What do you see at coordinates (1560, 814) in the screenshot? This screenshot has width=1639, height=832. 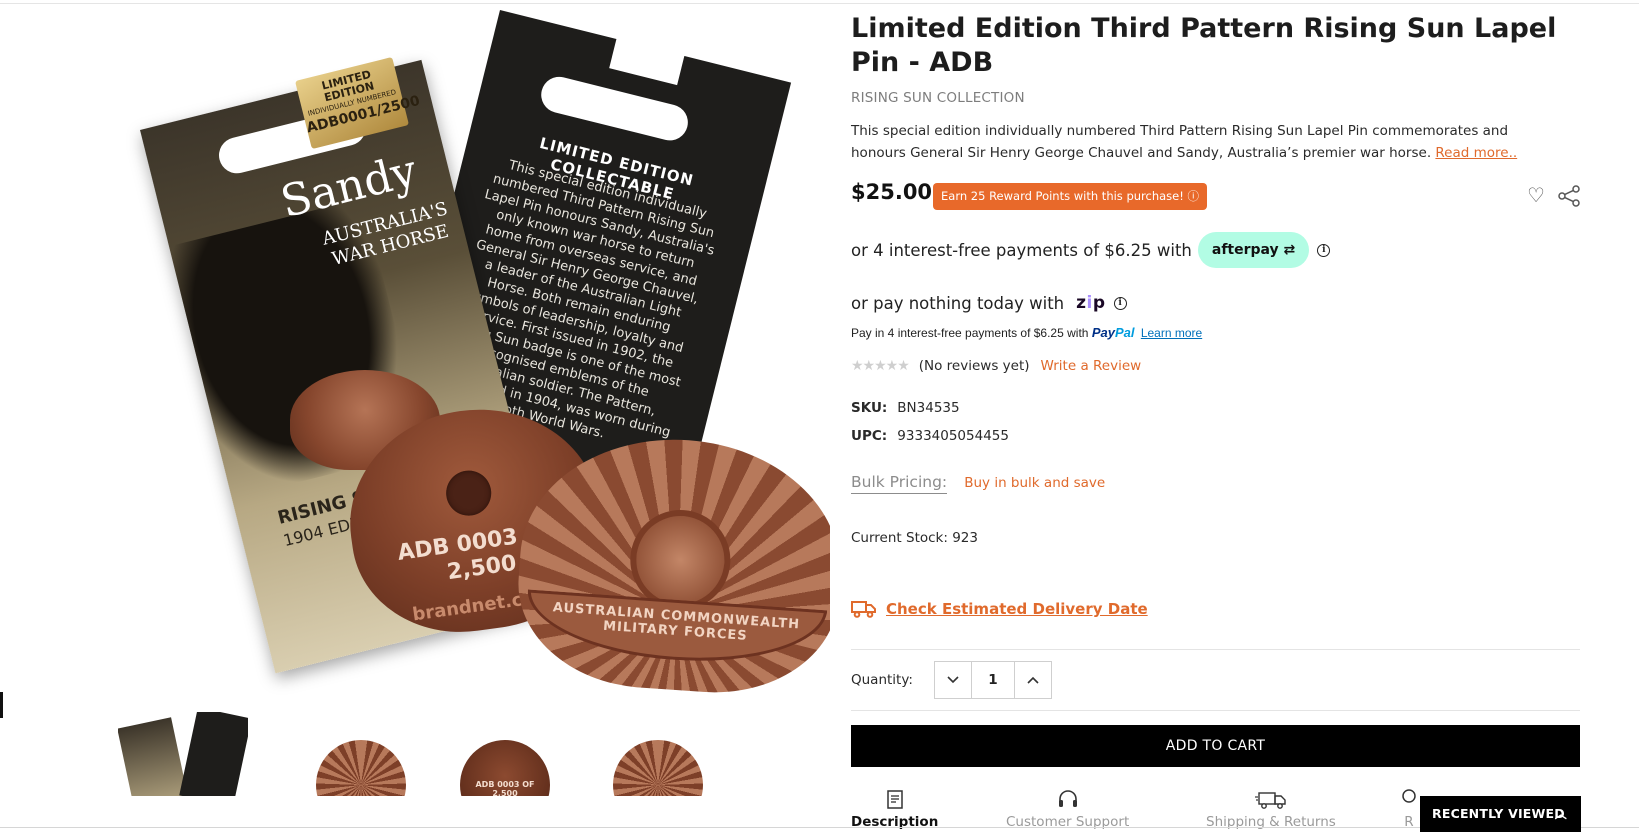 I see `chevron-up-icon: ︿` at bounding box center [1560, 814].